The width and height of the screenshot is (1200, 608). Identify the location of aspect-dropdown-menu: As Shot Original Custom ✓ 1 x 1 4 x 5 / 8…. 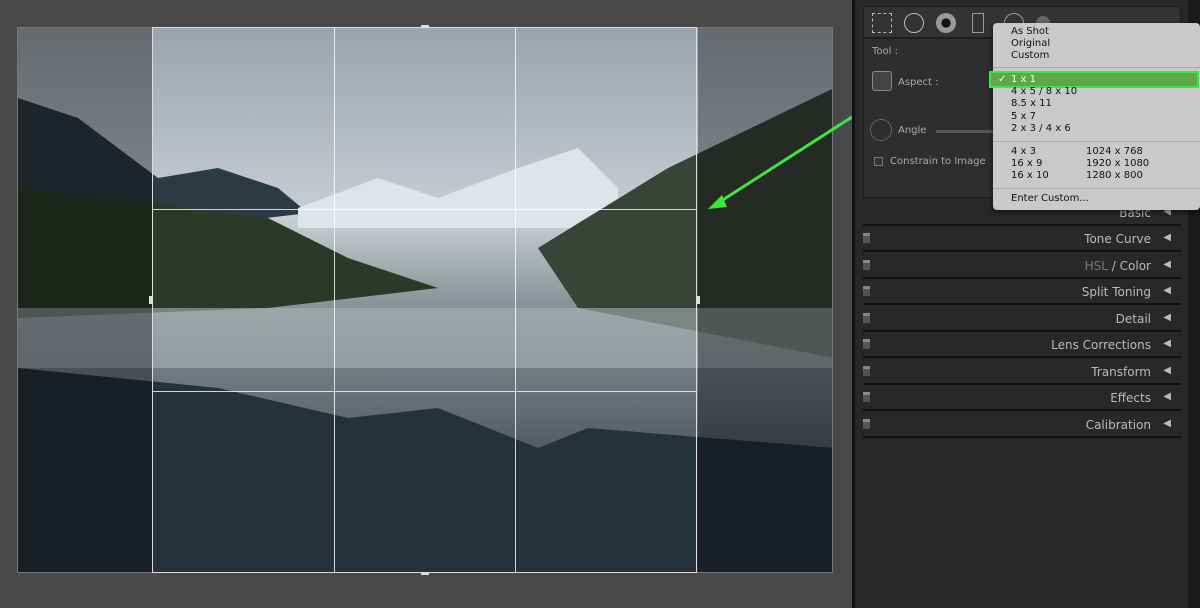
(1094, 116).